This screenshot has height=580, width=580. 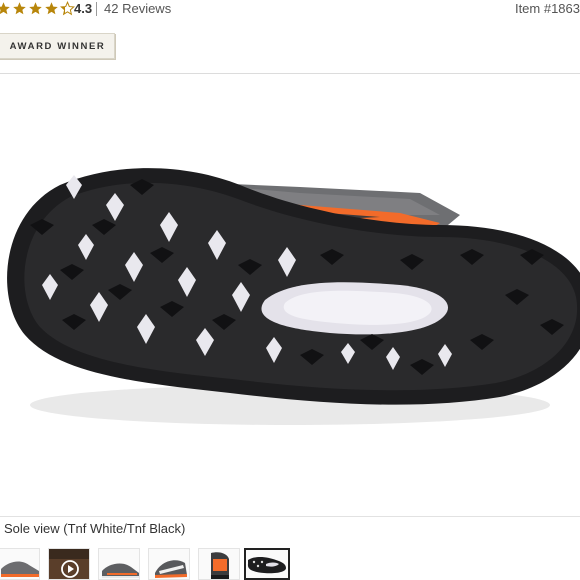 I want to click on star-half-icon, so click(x=67, y=8).